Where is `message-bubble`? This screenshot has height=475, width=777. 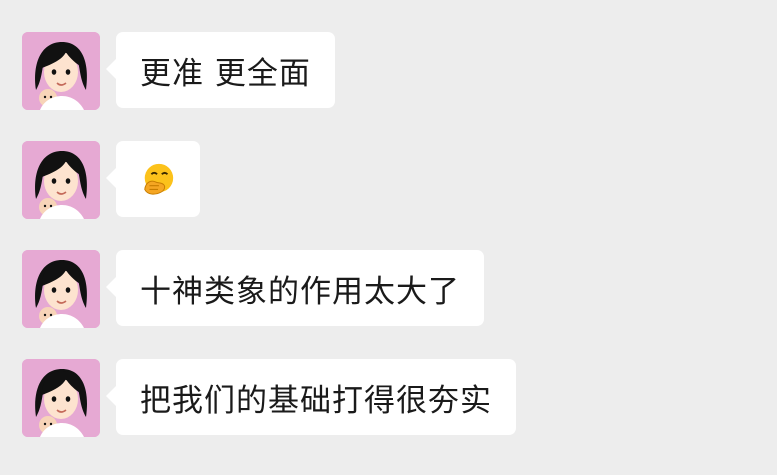 message-bubble is located at coordinates (153, 179).